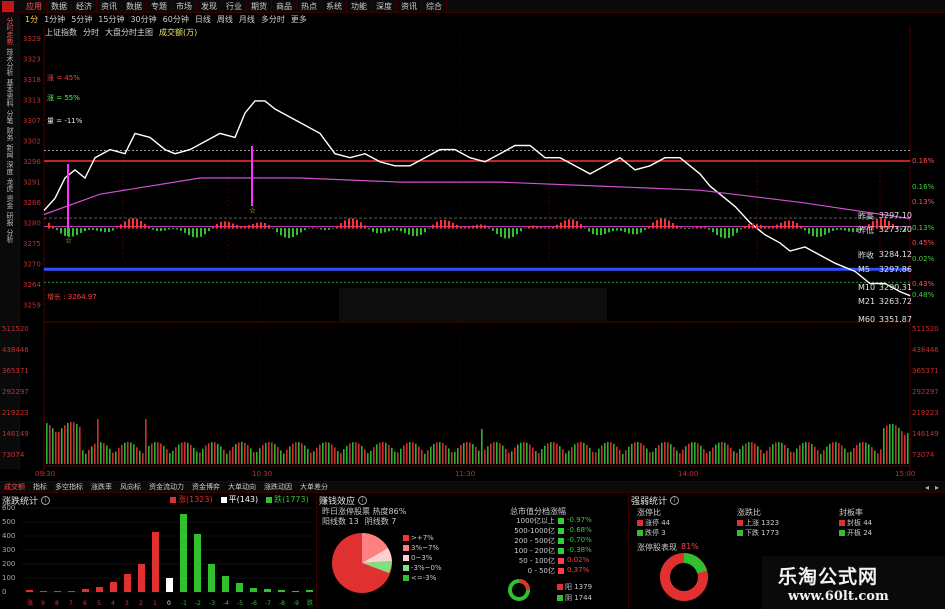 The height and width of the screenshot is (609, 945). Describe the element at coordinates (314, 487) in the screenshot. I see `indicator-tab: 大单差分` at that location.